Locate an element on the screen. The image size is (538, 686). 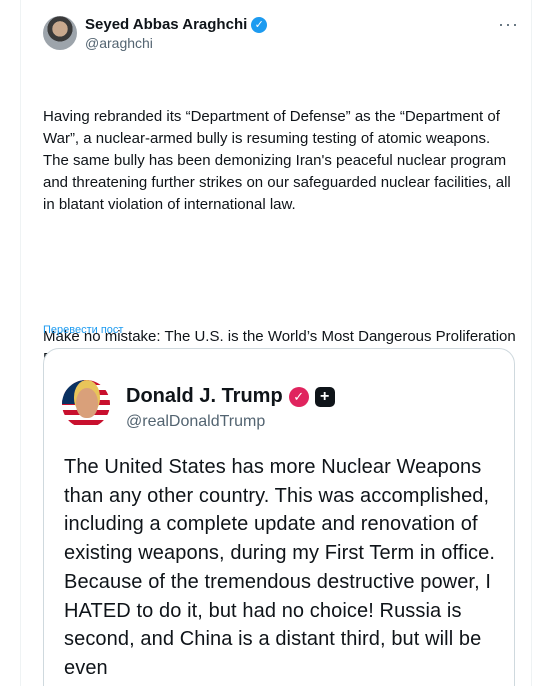
author-name-row: Seyed Abbas Araghchi ✓ is located at coordinates (176, 24).